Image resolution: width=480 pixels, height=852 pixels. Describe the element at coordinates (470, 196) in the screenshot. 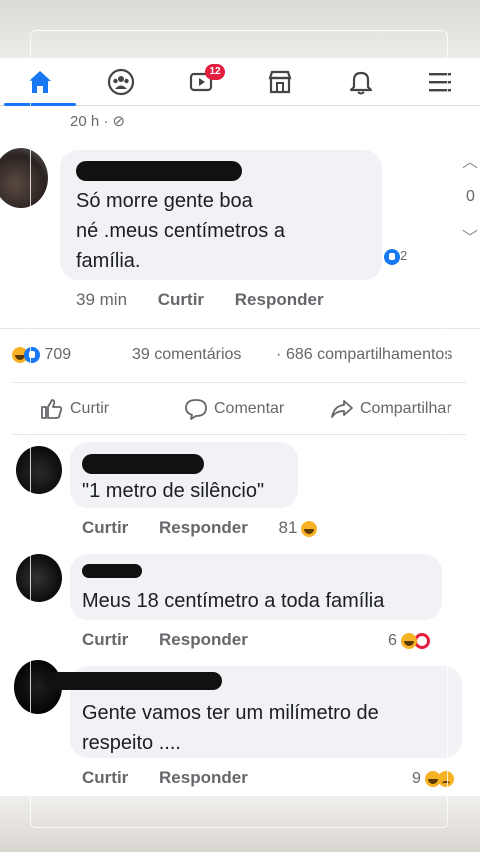

I see `vote-count: 0` at that location.